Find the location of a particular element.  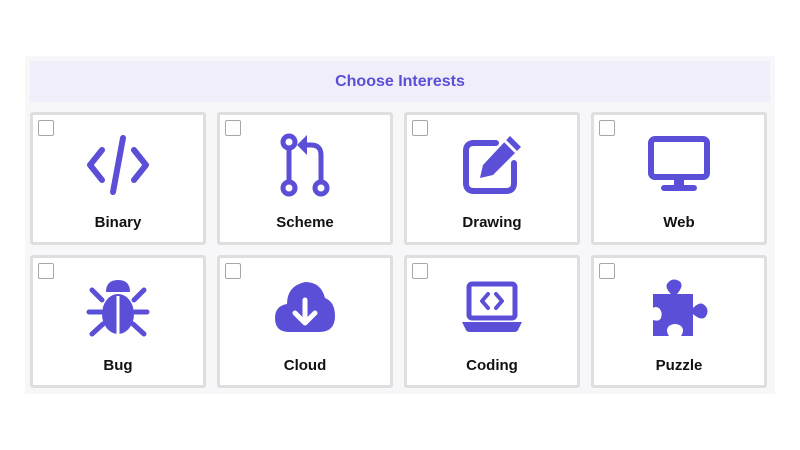

interest-card-cloud: Cloud is located at coordinates (305, 321).